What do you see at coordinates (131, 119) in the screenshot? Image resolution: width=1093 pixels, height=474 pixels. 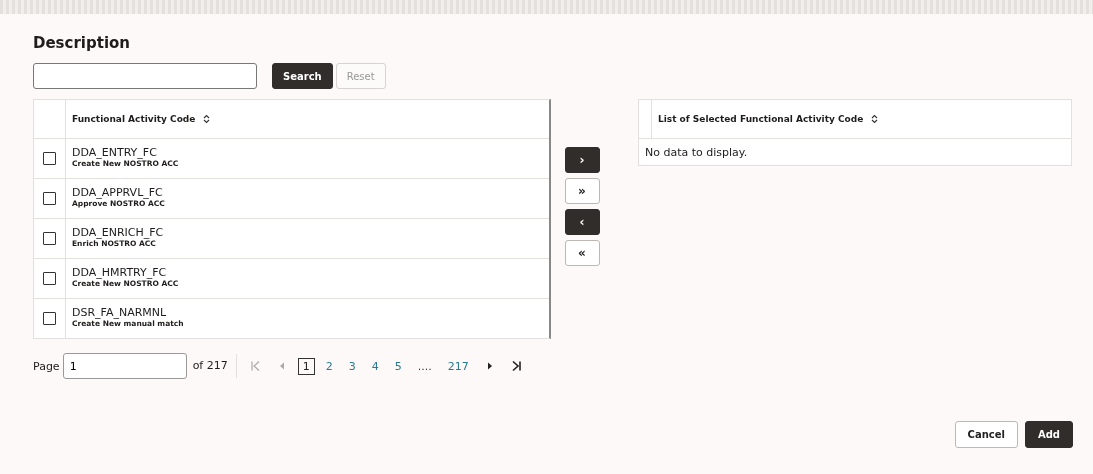 I see `column-header: Functional Activity Code` at bounding box center [131, 119].